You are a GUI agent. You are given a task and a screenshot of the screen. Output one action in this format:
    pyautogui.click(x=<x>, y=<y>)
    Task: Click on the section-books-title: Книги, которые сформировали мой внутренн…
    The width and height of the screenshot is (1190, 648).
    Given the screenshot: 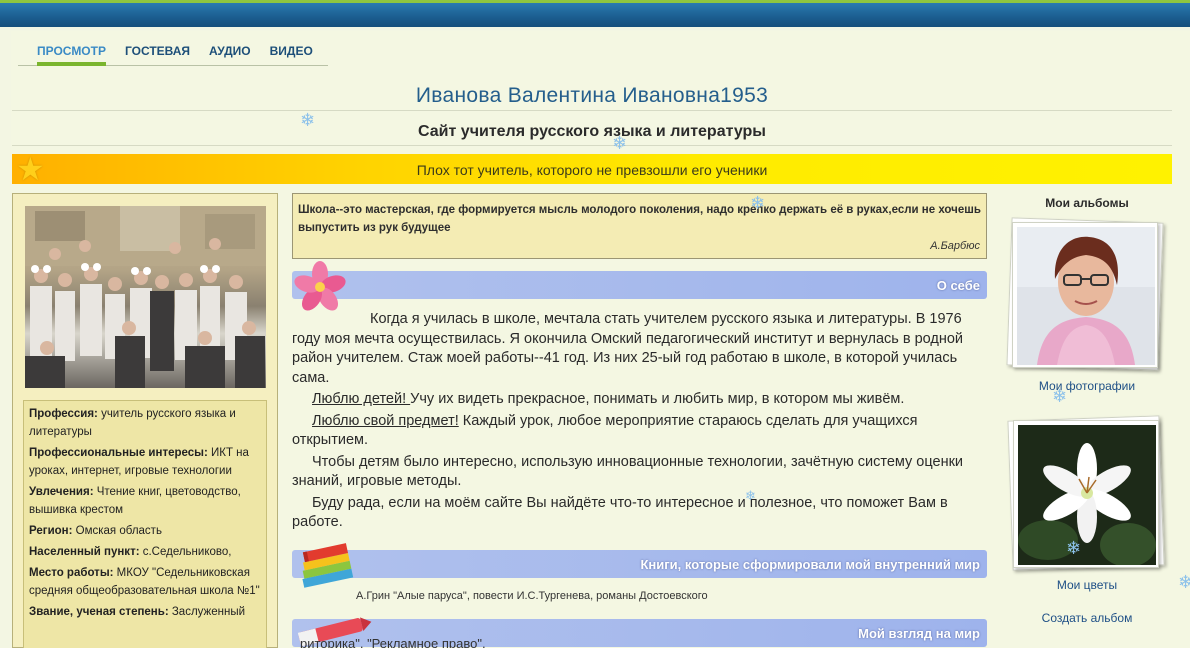 What is the action you would take?
    pyautogui.click(x=810, y=564)
    